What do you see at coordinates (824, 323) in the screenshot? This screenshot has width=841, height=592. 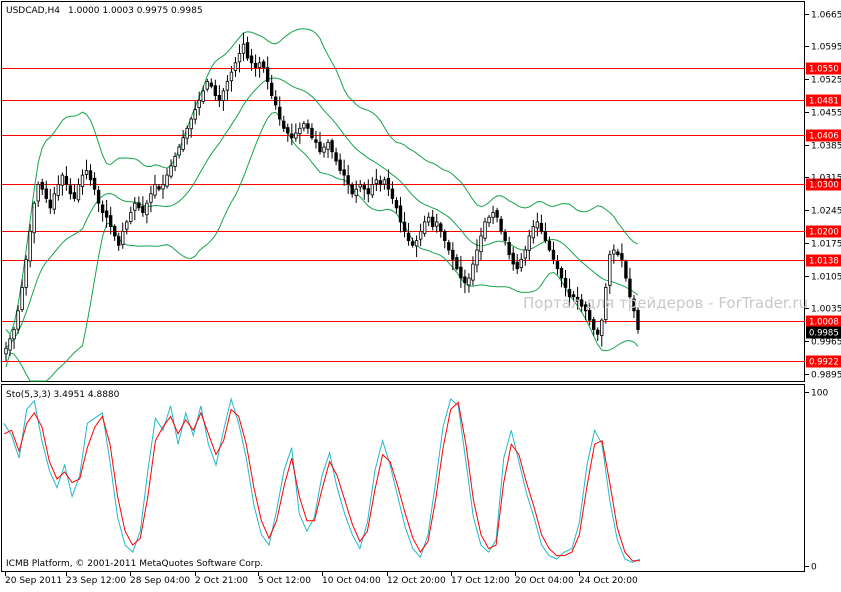 I see `level-tag-label: 1.0008` at bounding box center [824, 323].